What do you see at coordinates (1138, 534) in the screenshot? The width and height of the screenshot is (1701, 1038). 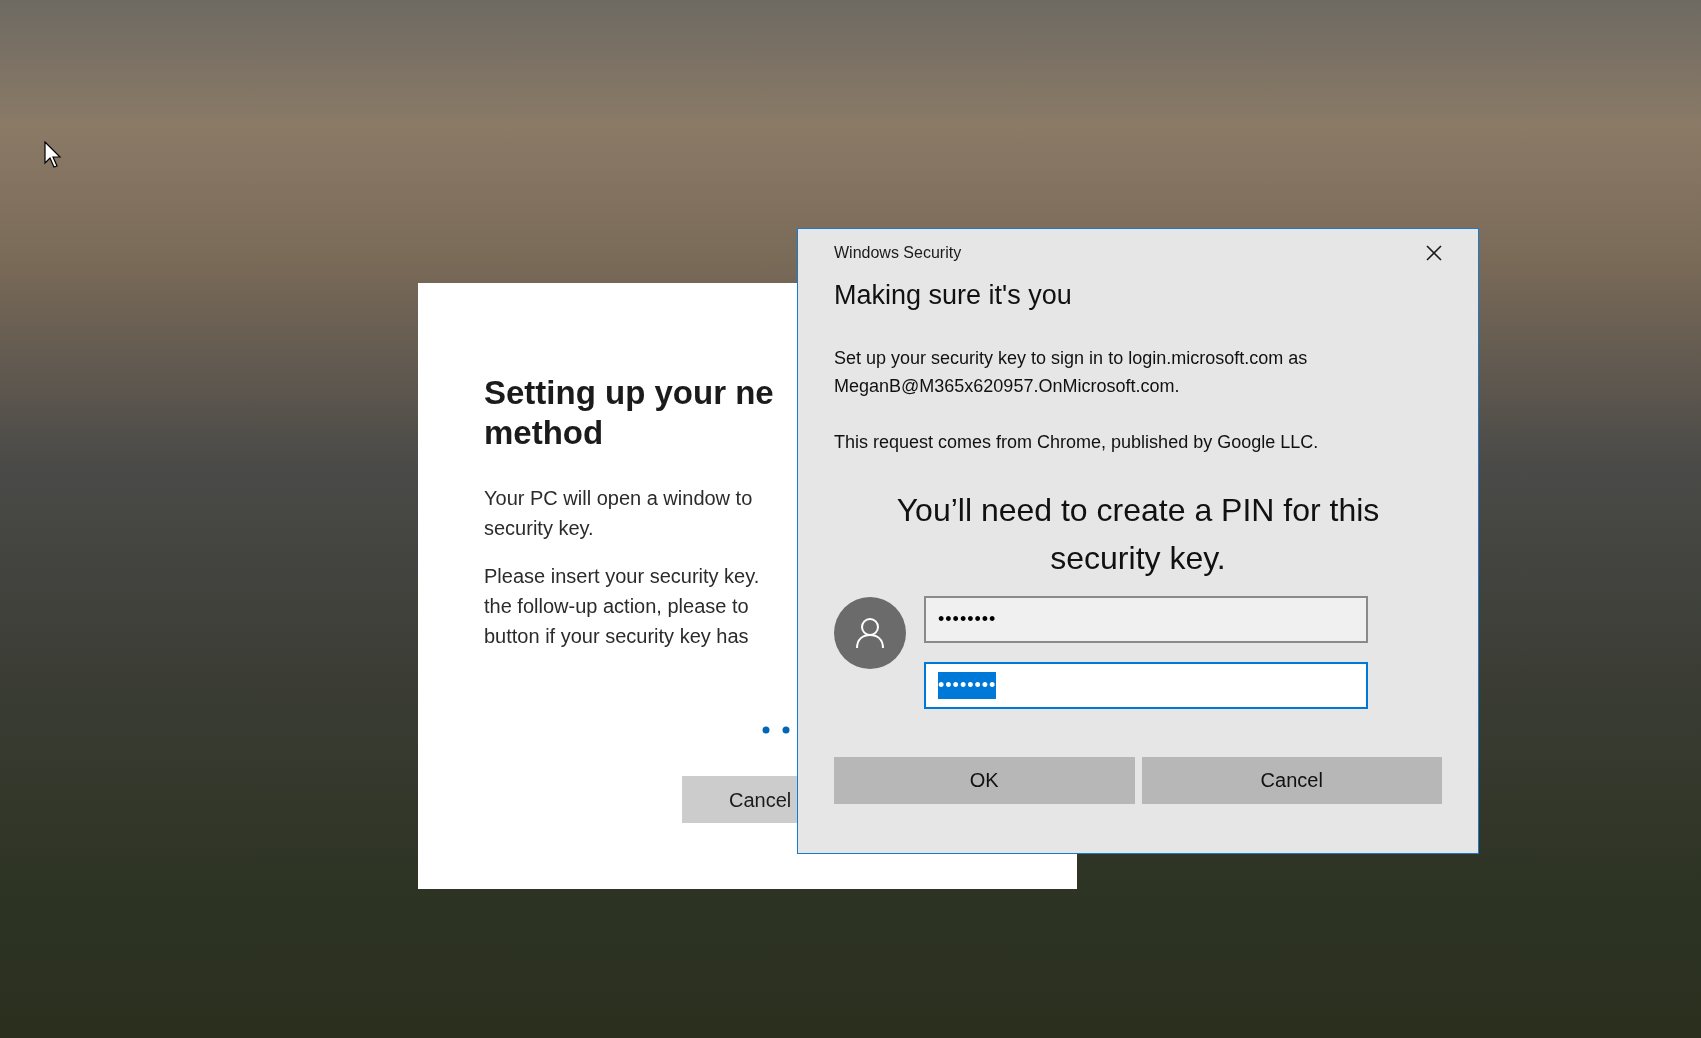 I see `pin-prompt: You’ll need to create a PIN for this security key.` at bounding box center [1138, 534].